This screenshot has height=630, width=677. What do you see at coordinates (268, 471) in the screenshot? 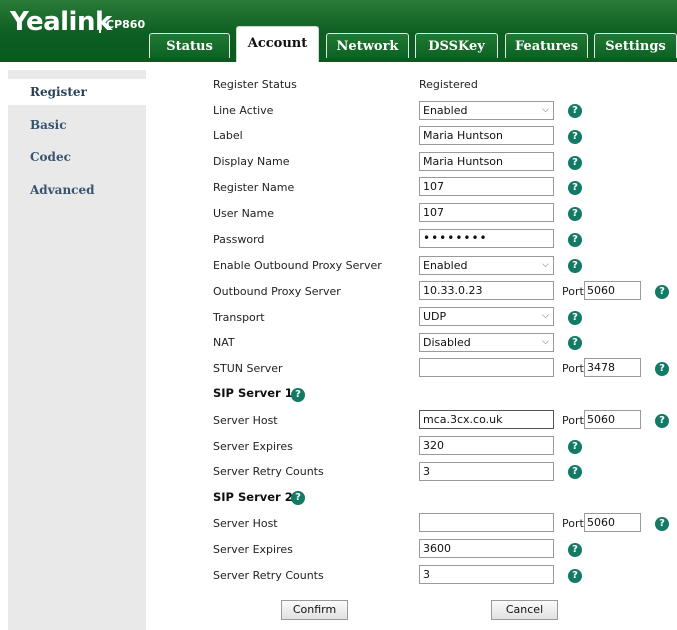
I see `sip1-server-retry-label: Server Retry Counts` at bounding box center [268, 471].